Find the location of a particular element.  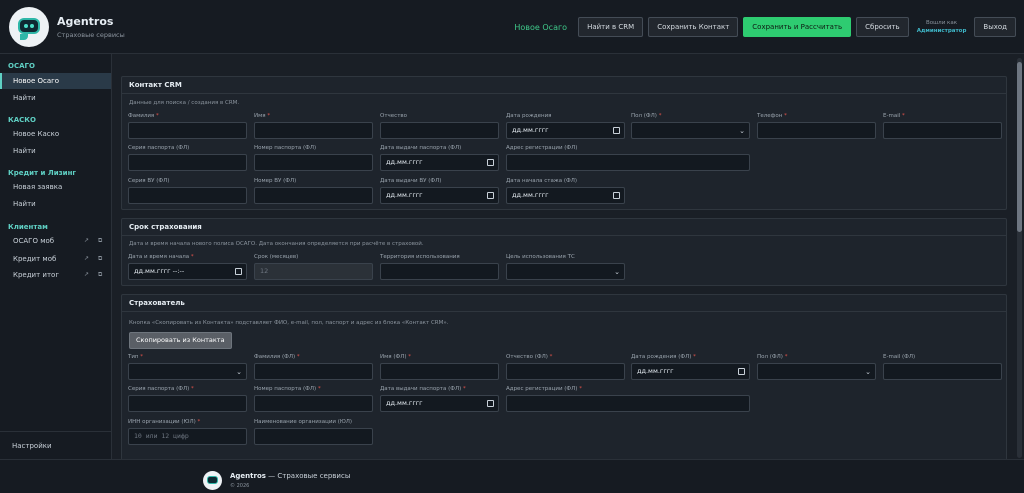

sidebar-item-new-kasko: Новое Каско is located at coordinates (55, 134).